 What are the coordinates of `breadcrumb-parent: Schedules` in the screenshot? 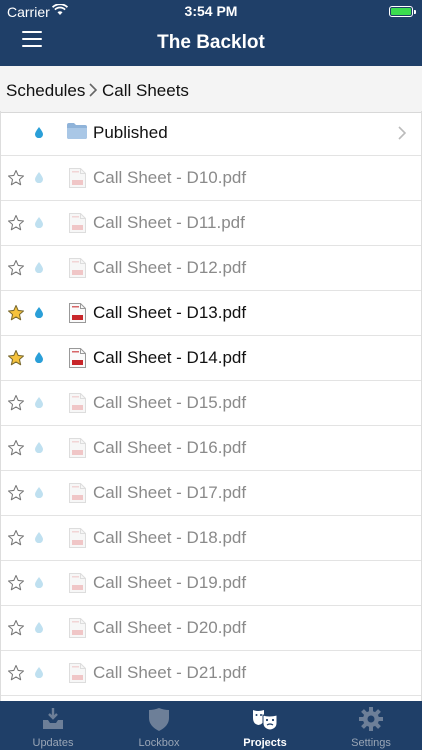 It's located at (45, 91).